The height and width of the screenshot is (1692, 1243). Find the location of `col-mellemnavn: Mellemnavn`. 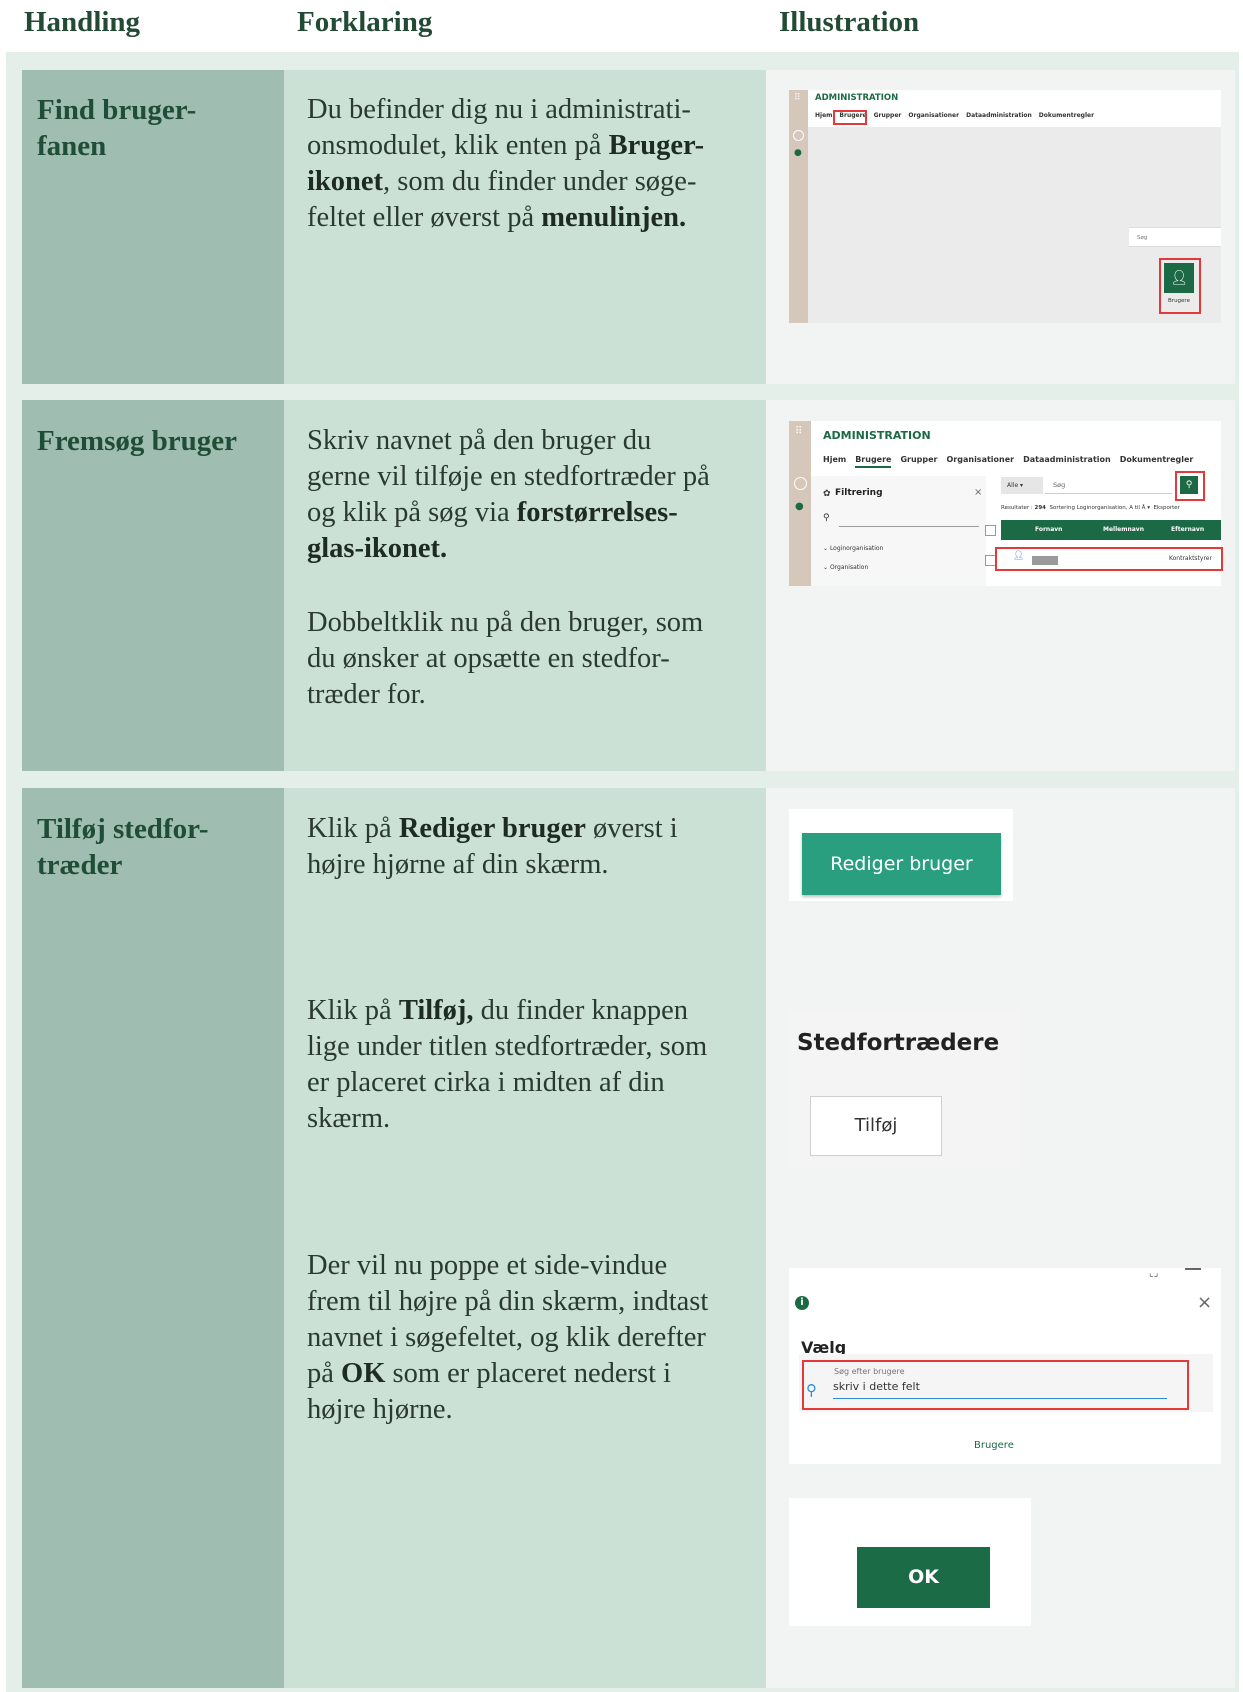

col-mellemnavn: Mellemnavn is located at coordinates (1123, 529).